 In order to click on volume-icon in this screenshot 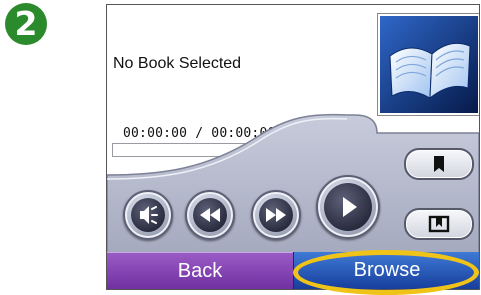, I will do `click(149, 215)`.